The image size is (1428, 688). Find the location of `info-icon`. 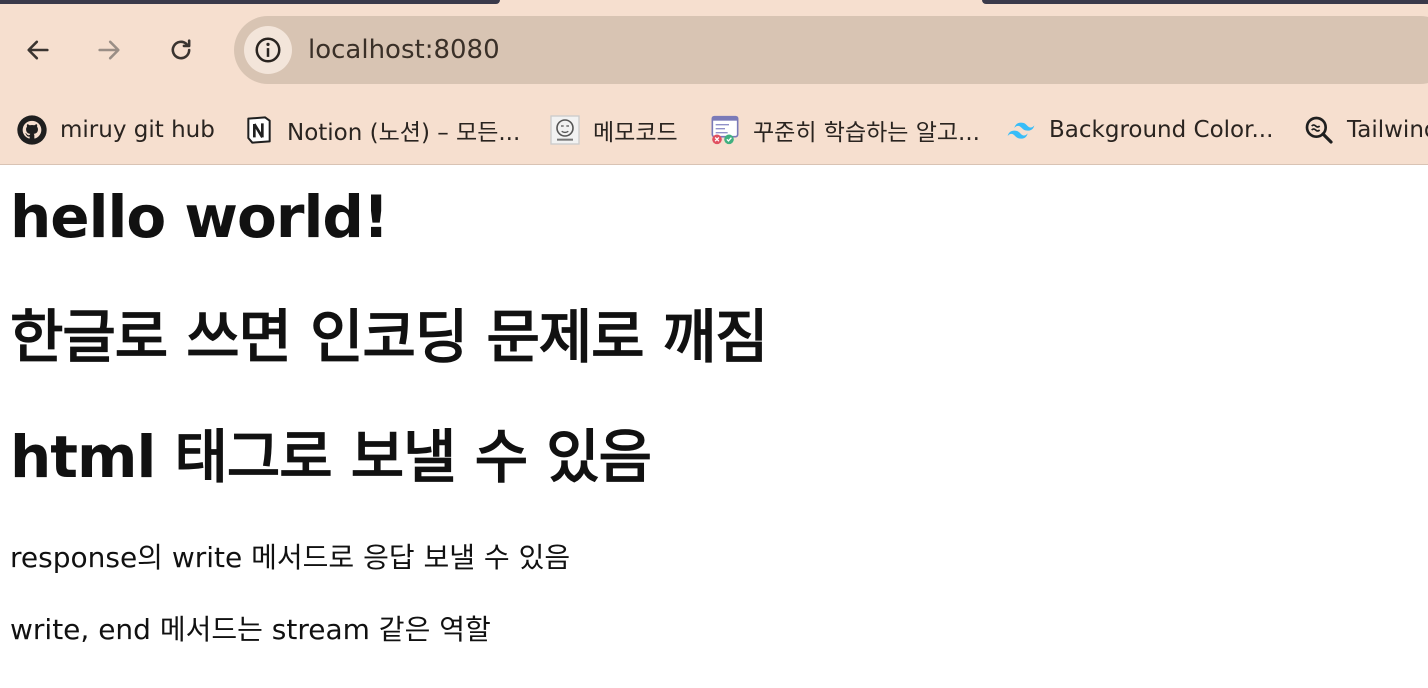

info-icon is located at coordinates (268, 50).